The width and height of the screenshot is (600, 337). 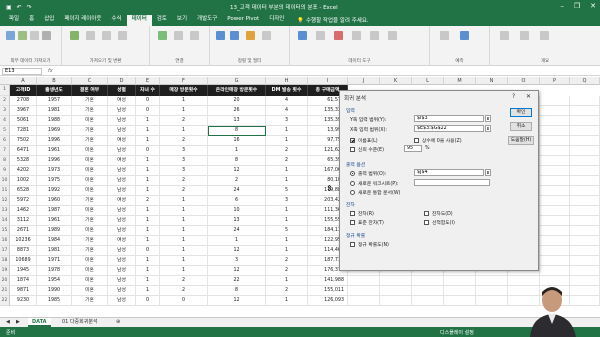 I want to click on recent-sources-icon, so click(x=122, y=35).